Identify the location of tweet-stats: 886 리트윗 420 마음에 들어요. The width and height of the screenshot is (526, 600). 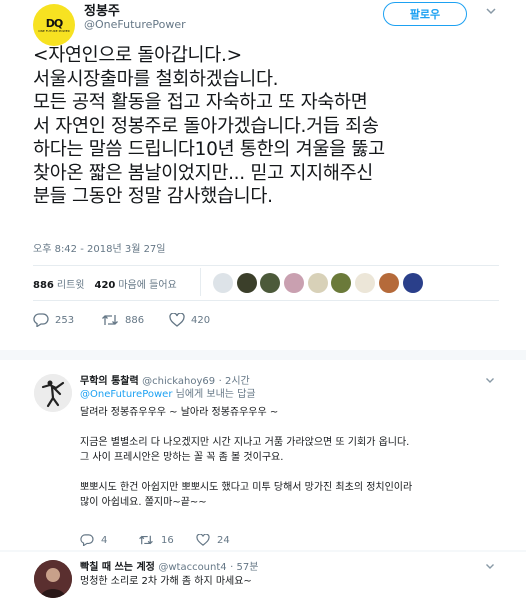
(110, 283).